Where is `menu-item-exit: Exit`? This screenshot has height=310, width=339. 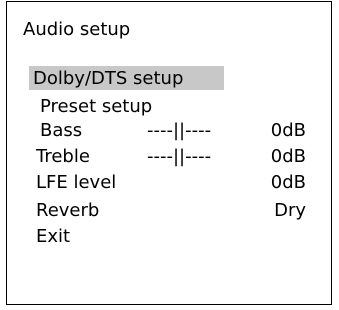
menu-item-exit: Exit is located at coordinates (53, 237).